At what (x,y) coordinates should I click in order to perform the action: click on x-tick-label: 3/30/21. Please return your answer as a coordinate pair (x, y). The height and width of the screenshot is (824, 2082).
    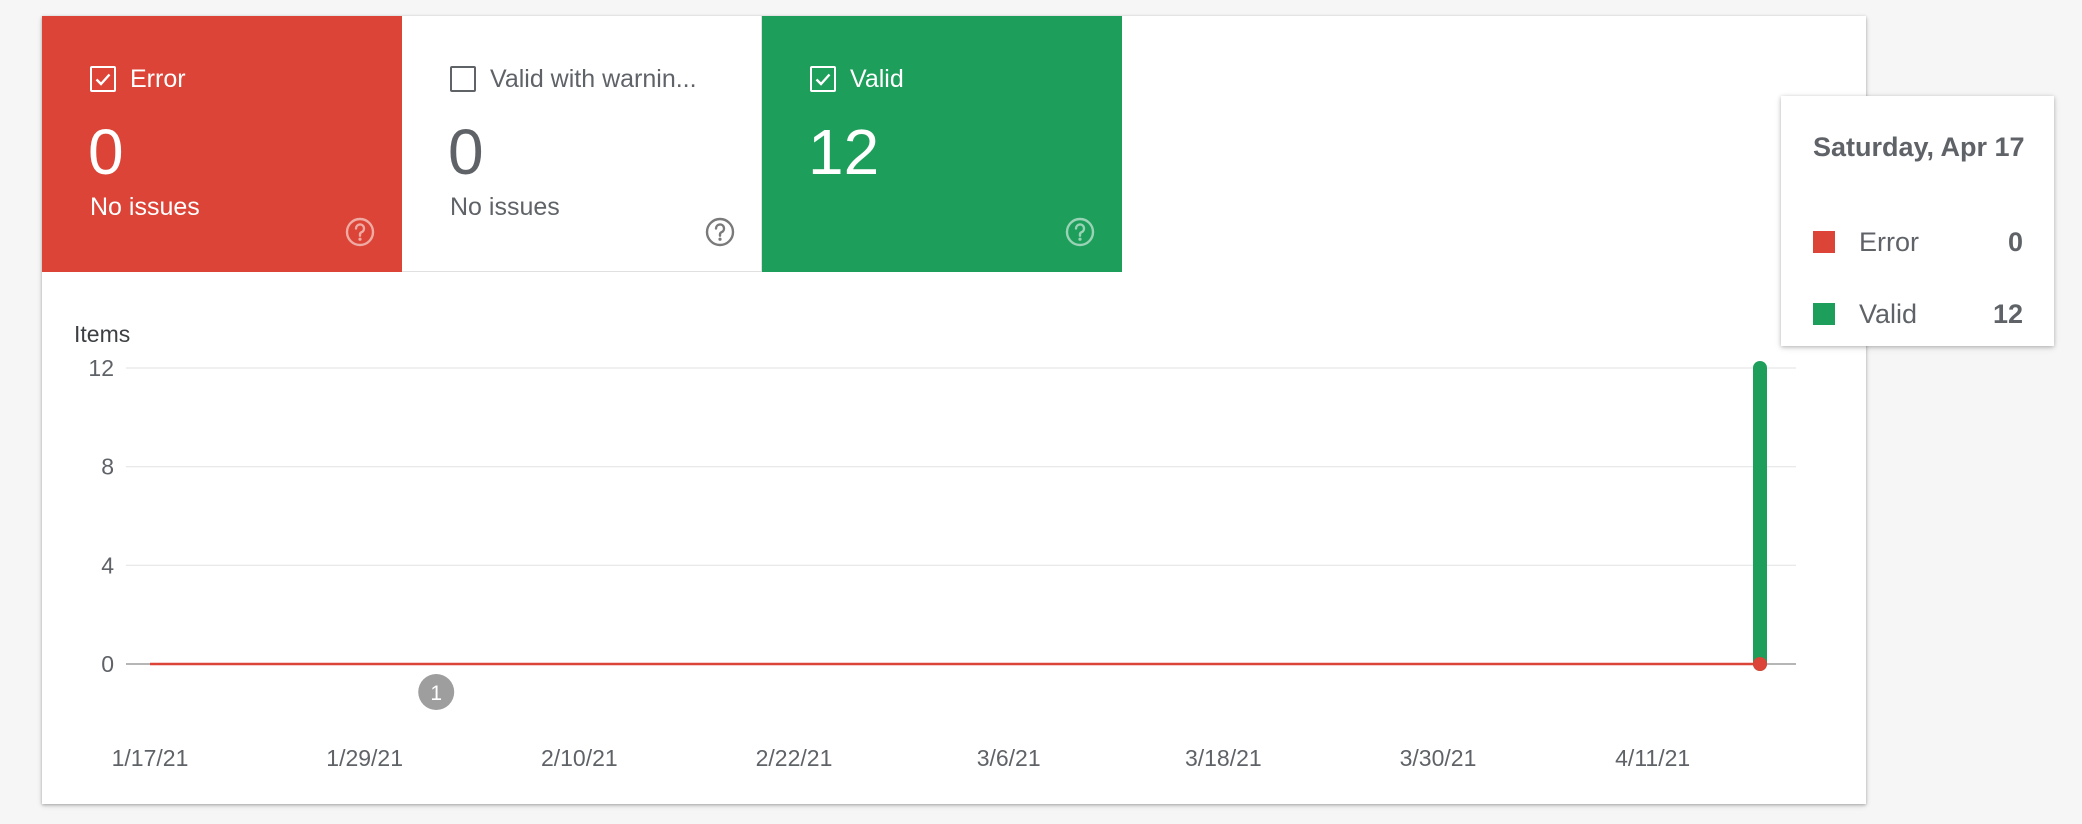
    Looking at the image, I should click on (1438, 758).